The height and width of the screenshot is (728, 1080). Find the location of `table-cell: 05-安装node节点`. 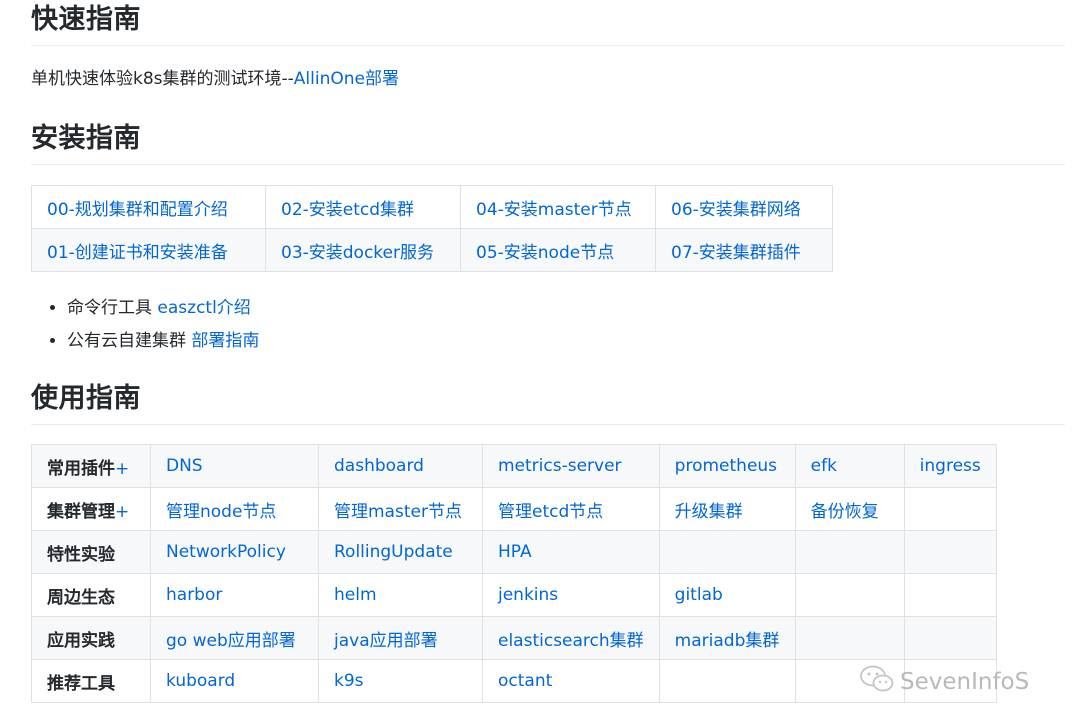

table-cell: 05-安装node节点 is located at coordinates (558, 250).